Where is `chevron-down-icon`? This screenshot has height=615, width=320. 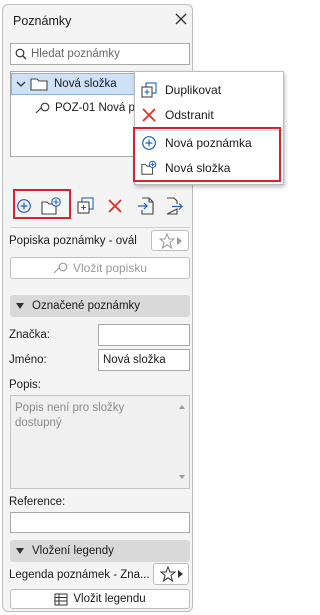
chevron-down-icon is located at coordinates (21, 85).